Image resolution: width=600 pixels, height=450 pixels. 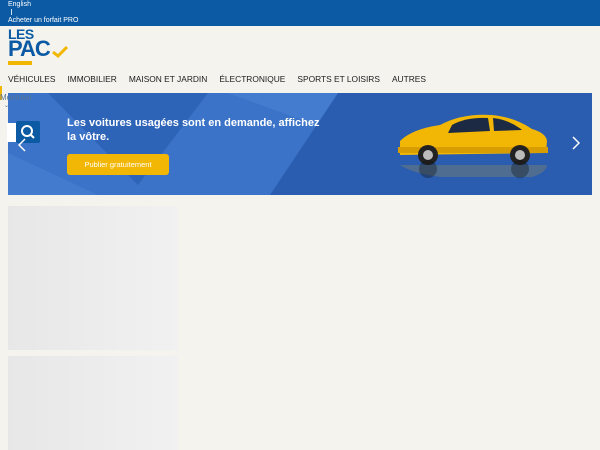 I want to click on carousel-prev-button, so click(x=21, y=146).